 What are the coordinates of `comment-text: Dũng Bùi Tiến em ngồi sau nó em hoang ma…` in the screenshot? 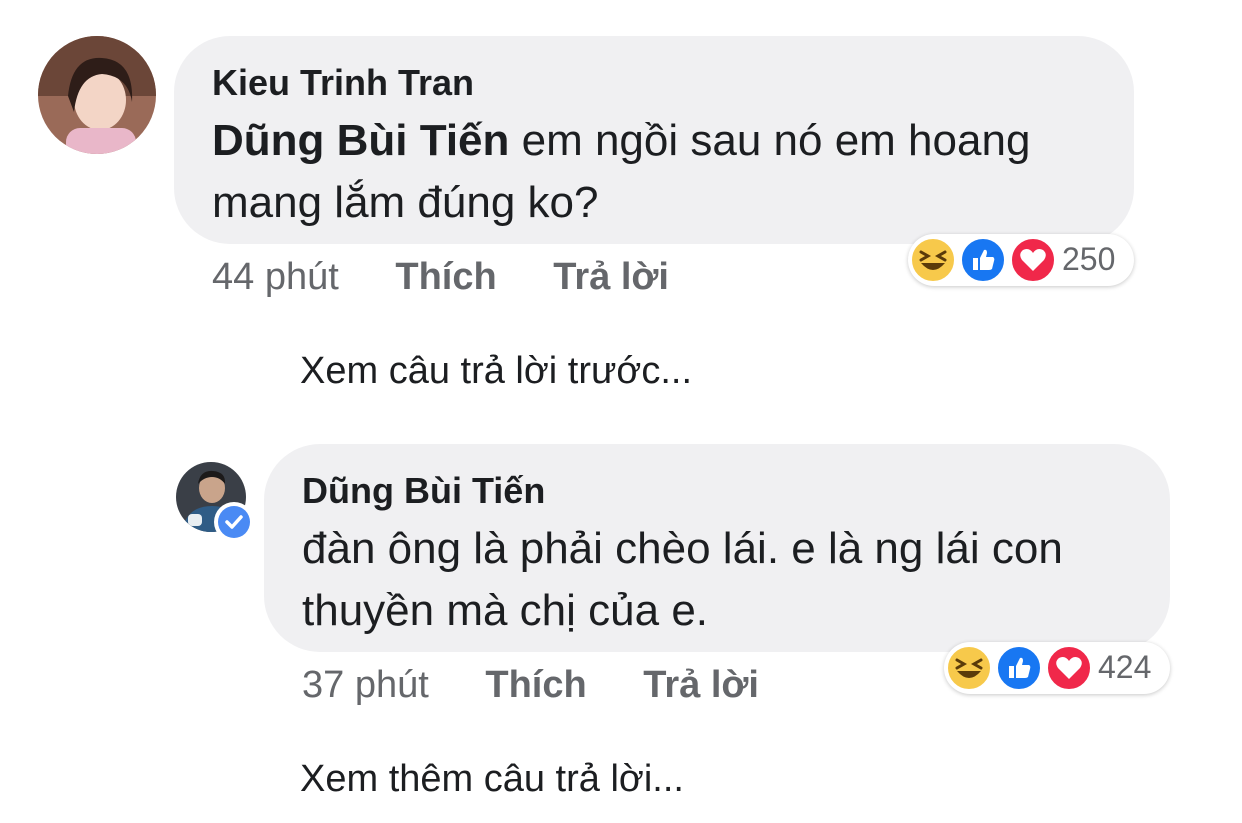 It's located at (621, 171).